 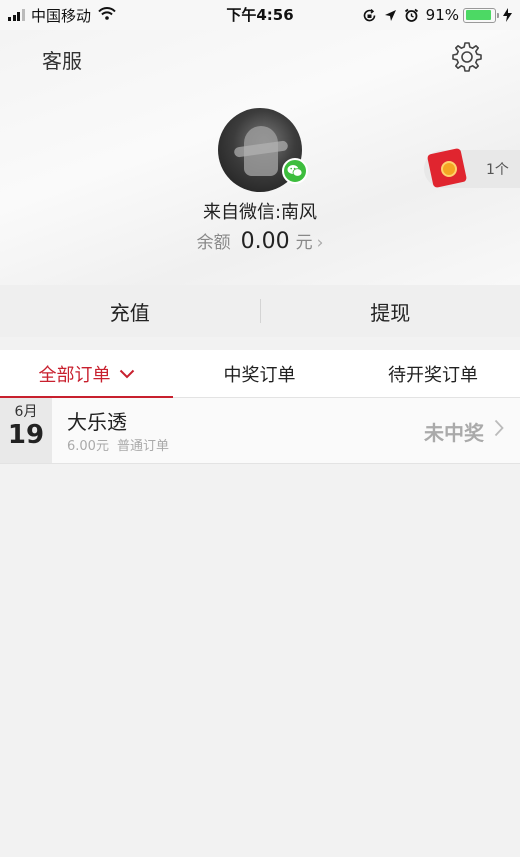 I want to click on withdraw-button: 提现, so click(x=390, y=311).